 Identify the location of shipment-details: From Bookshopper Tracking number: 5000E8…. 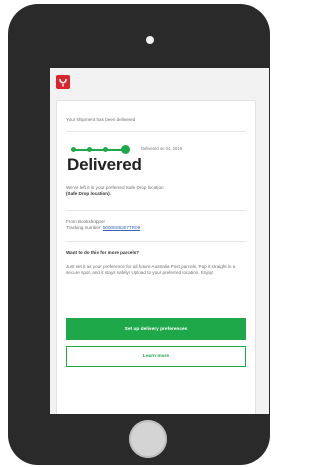
(153, 225).